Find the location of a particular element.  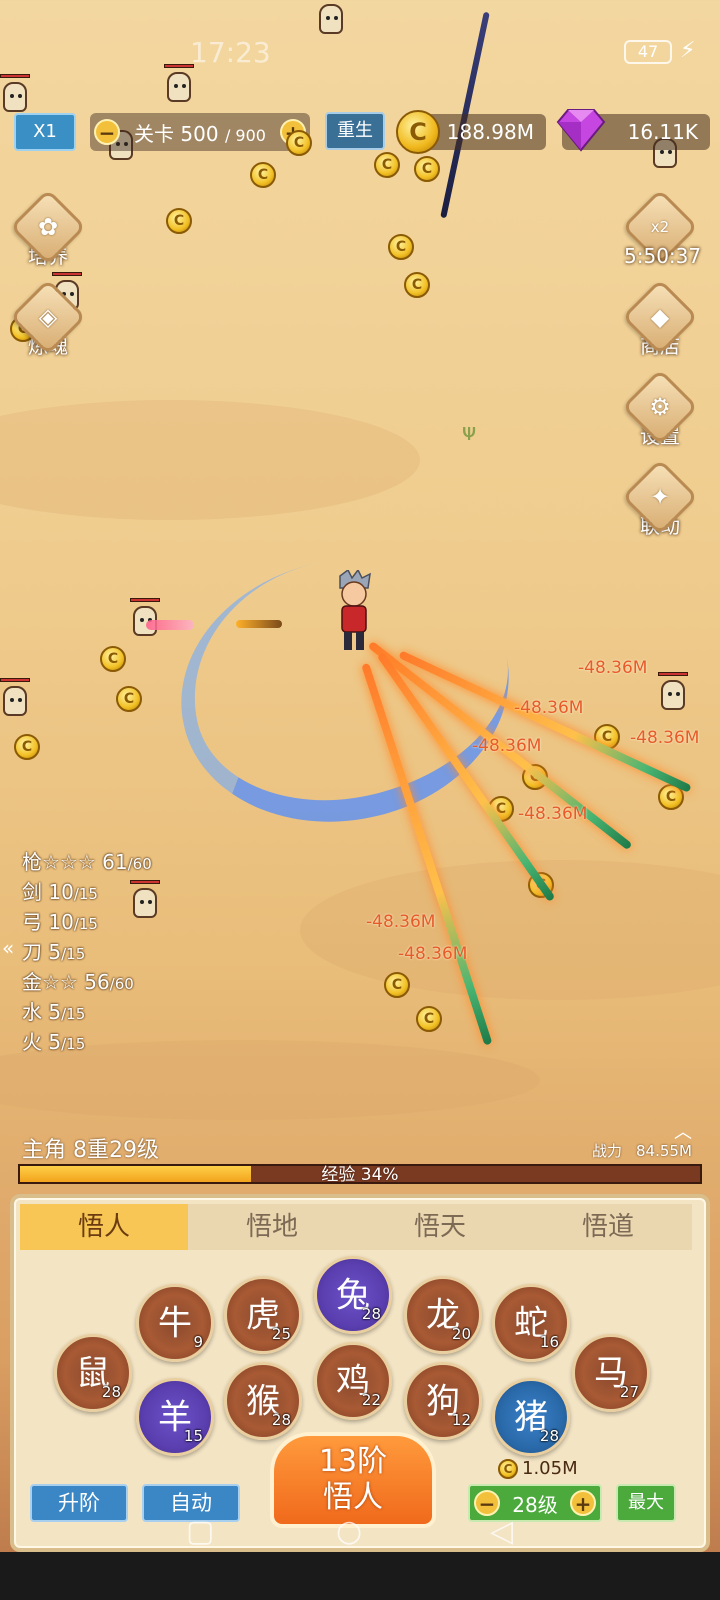

zodiac-dragon: 龙 20 is located at coordinates (443, 1315).